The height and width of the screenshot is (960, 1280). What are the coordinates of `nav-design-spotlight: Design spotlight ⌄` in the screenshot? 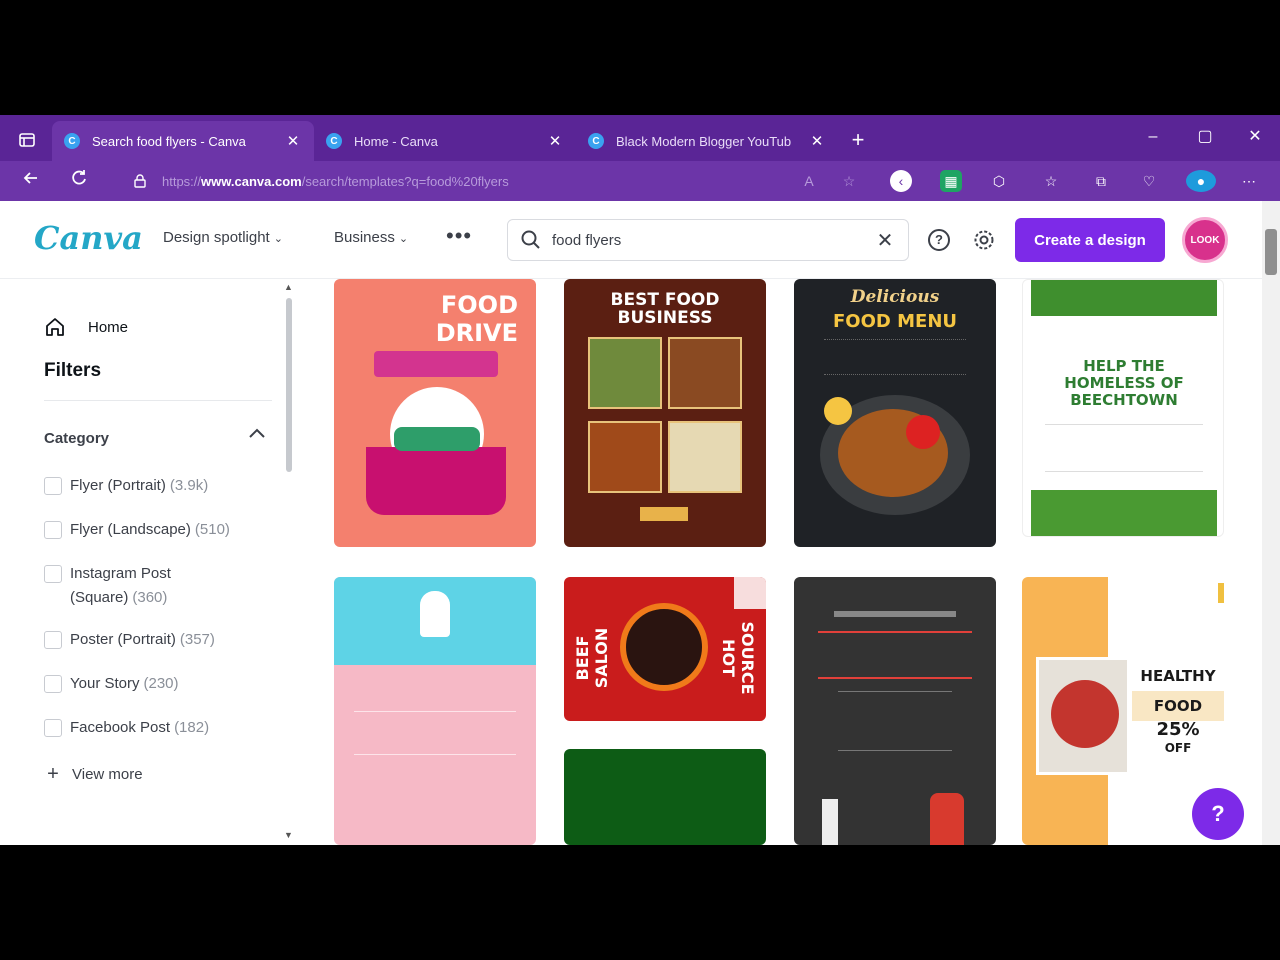 It's located at (223, 237).